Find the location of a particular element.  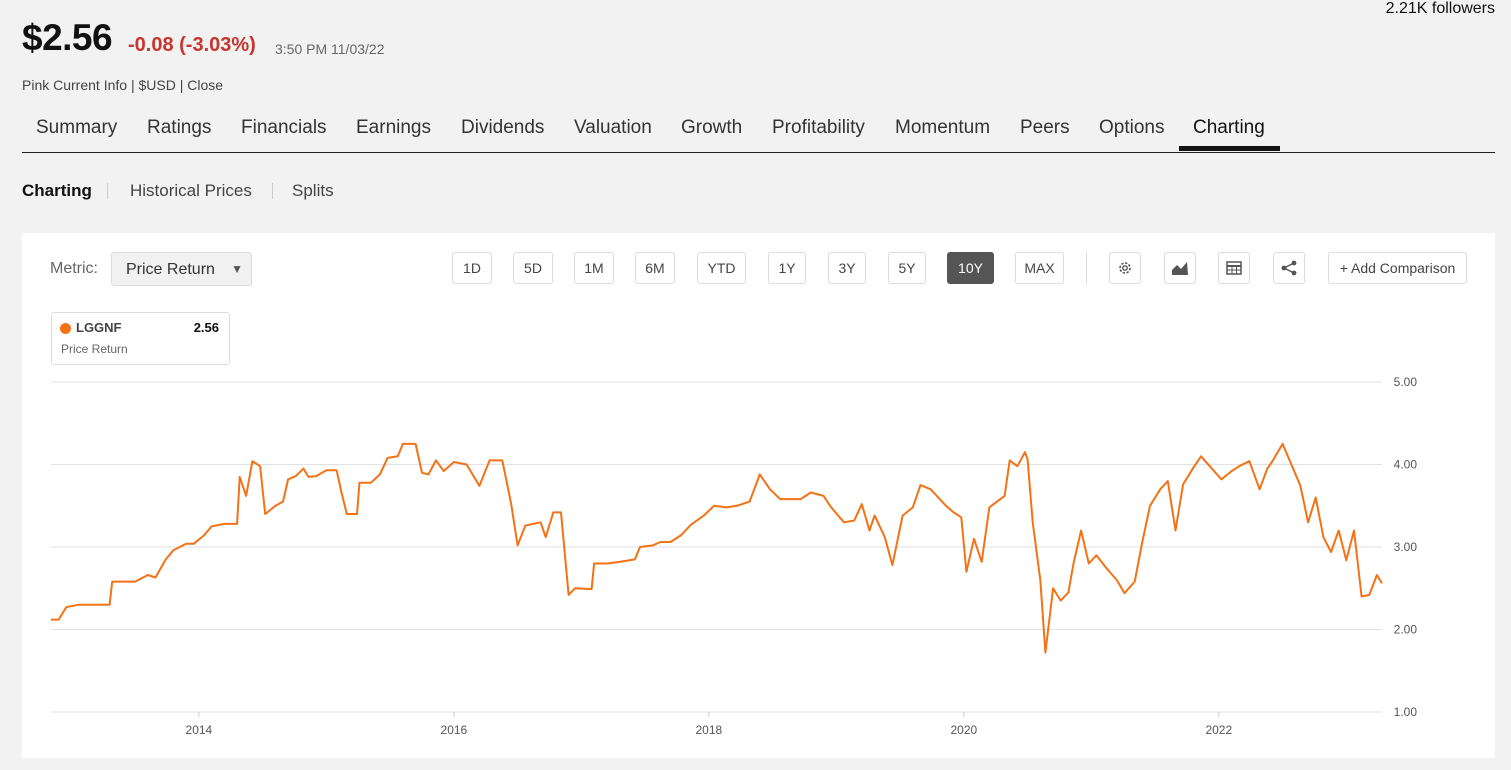

tab-ratings: Ratings is located at coordinates (179, 128).